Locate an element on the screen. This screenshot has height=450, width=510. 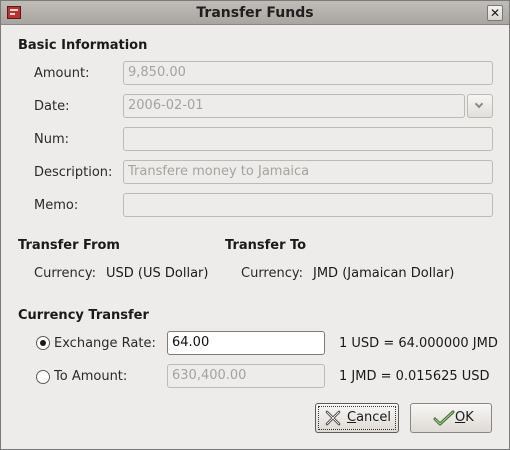
memo-label: Memo: is located at coordinates (56, 205).